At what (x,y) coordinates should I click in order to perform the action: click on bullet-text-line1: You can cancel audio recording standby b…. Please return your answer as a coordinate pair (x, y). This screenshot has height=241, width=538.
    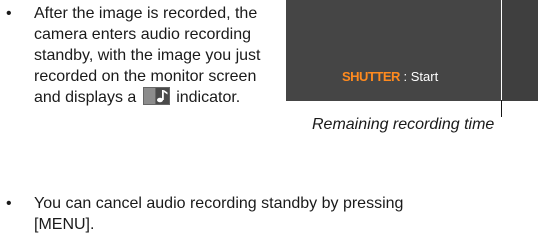
    Looking at the image, I should click on (219, 203).